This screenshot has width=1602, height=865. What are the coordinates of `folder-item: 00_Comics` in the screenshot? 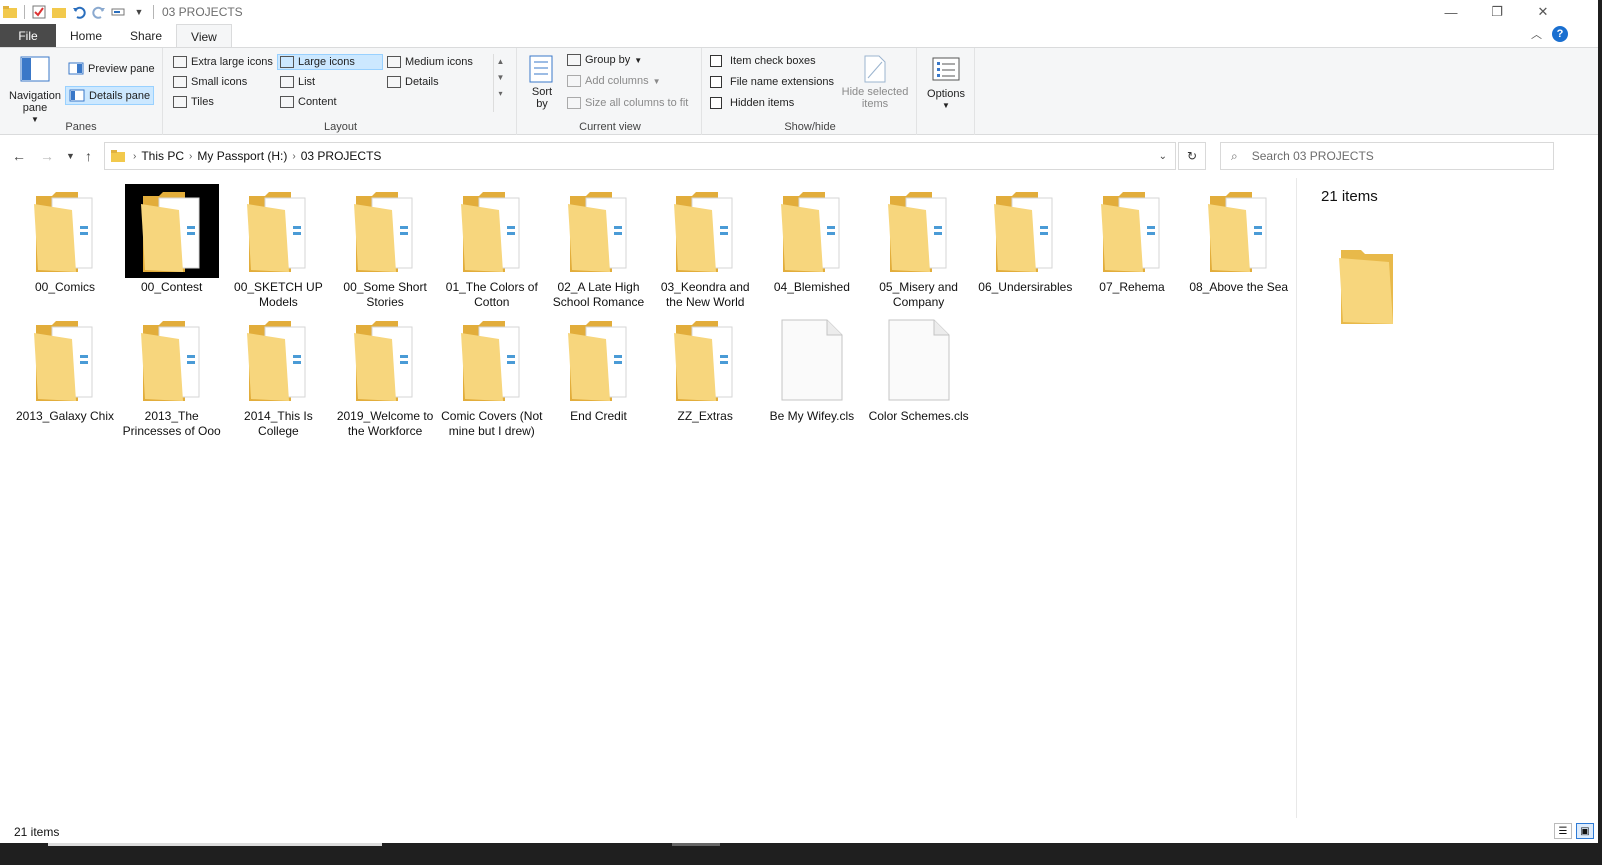 It's located at (65, 239).